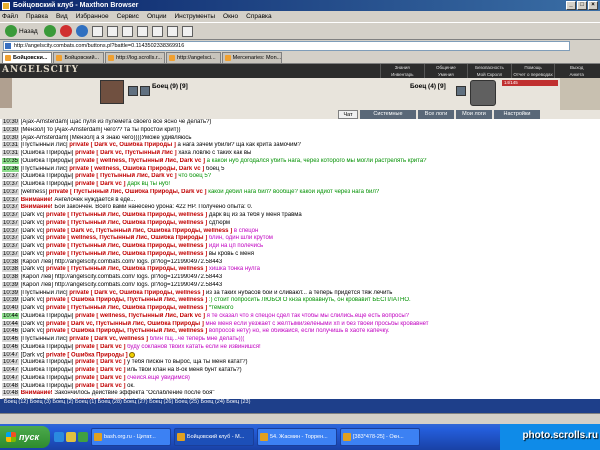 The image size is (600, 450). I want to click on chat-author: [wellness], so click(34, 192).